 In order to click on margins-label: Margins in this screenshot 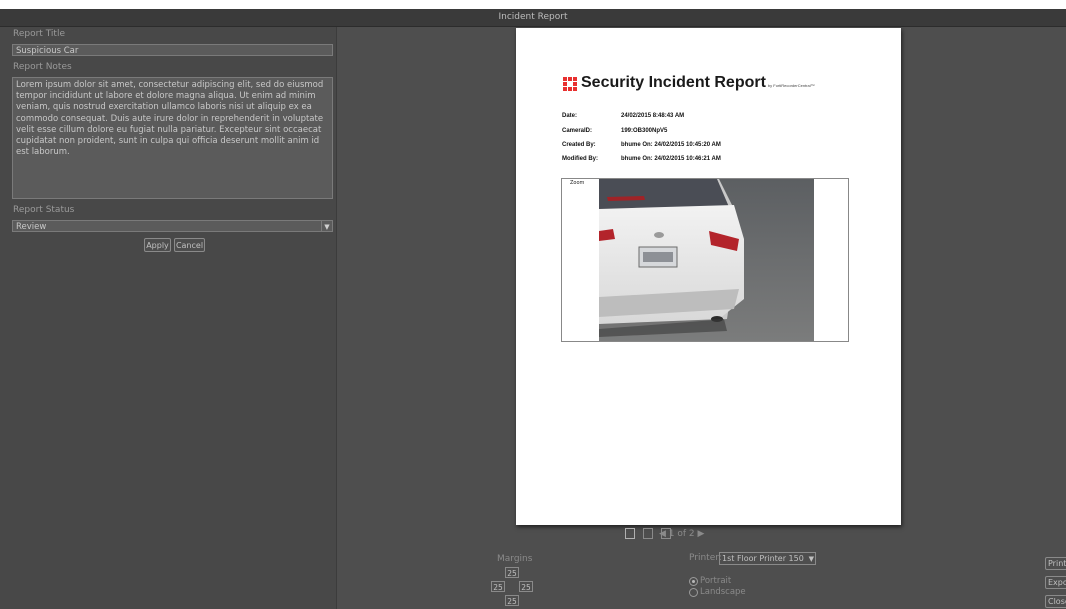, I will do `click(515, 559)`.